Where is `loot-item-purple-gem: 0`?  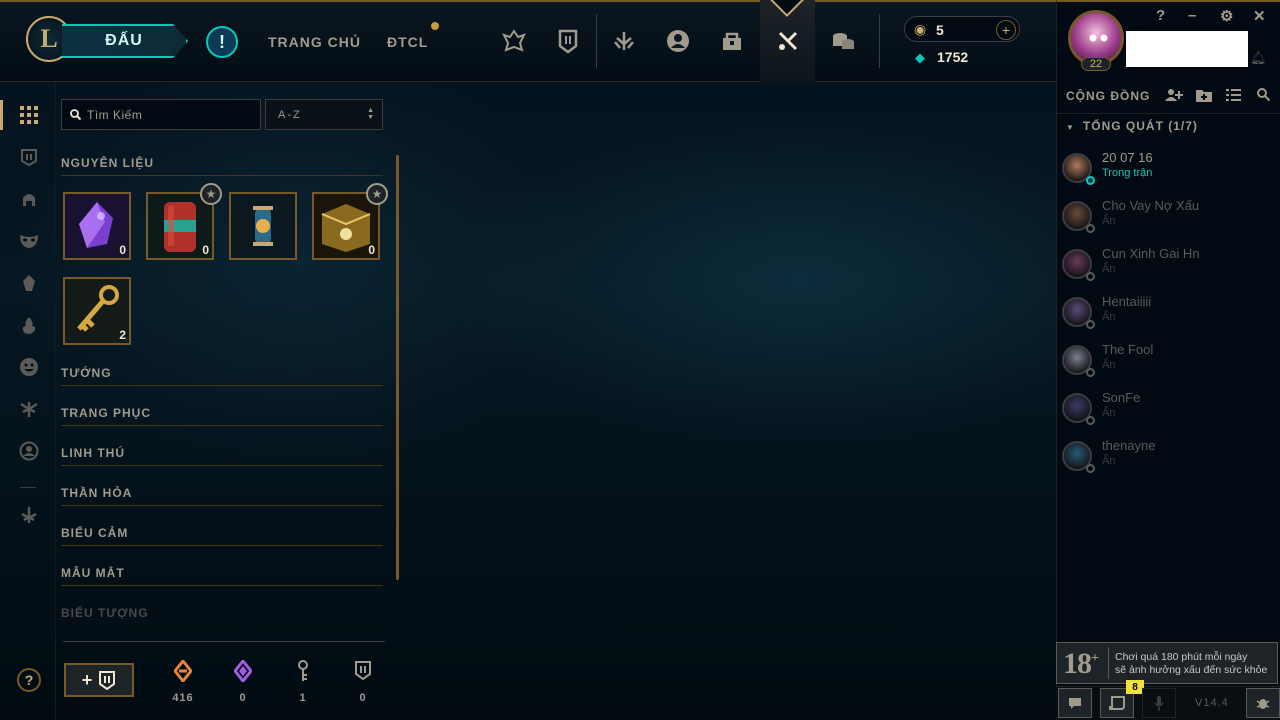 loot-item-purple-gem: 0 is located at coordinates (97, 226).